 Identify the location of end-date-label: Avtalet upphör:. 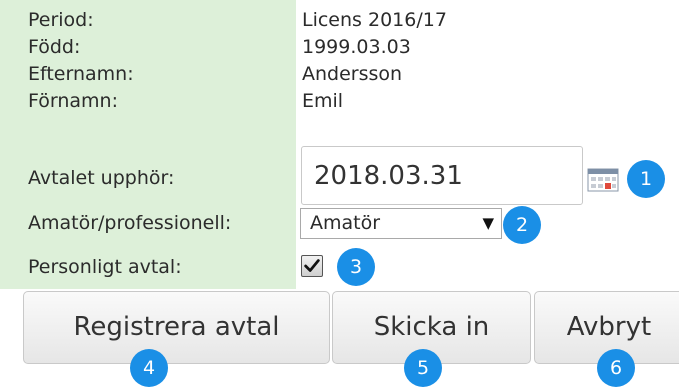
(101, 178).